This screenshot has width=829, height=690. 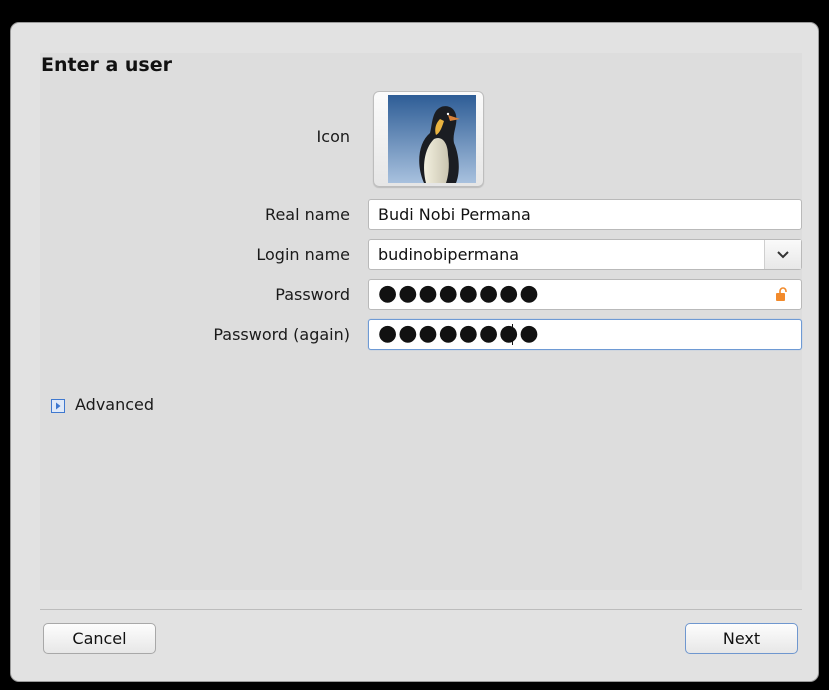 What do you see at coordinates (312, 294) in the screenshot?
I see `password-label: Password` at bounding box center [312, 294].